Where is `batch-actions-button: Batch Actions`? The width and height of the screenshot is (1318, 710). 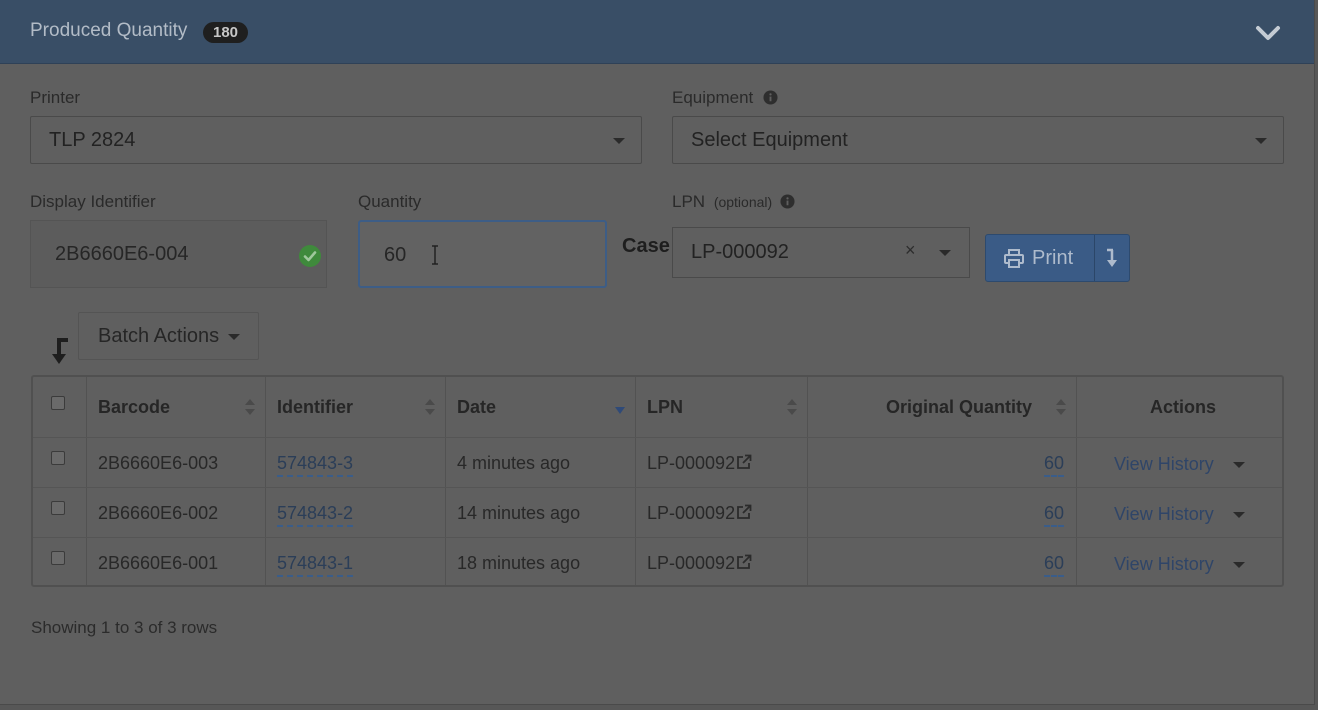
batch-actions-button: Batch Actions is located at coordinates (168, 336).